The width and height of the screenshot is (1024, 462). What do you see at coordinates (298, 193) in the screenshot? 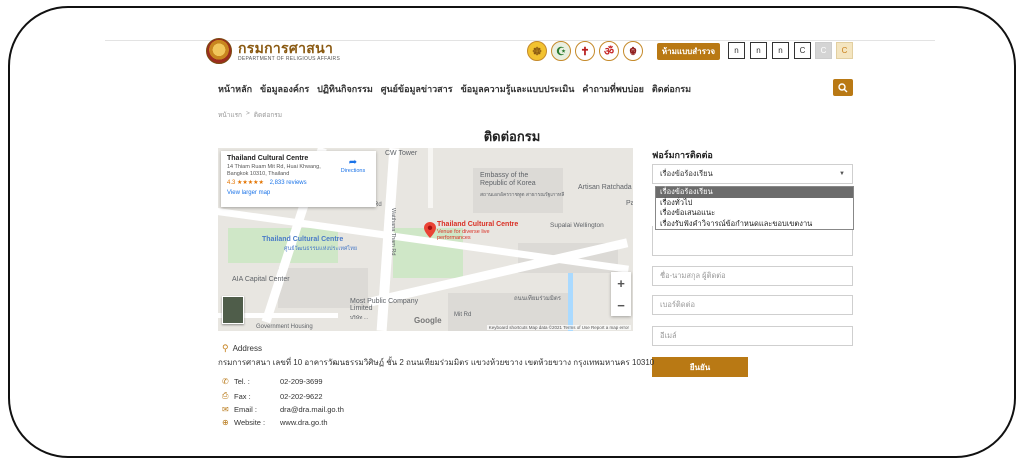
I see `view-larger-map-link: View larger map` at bounding box center [298, 193].